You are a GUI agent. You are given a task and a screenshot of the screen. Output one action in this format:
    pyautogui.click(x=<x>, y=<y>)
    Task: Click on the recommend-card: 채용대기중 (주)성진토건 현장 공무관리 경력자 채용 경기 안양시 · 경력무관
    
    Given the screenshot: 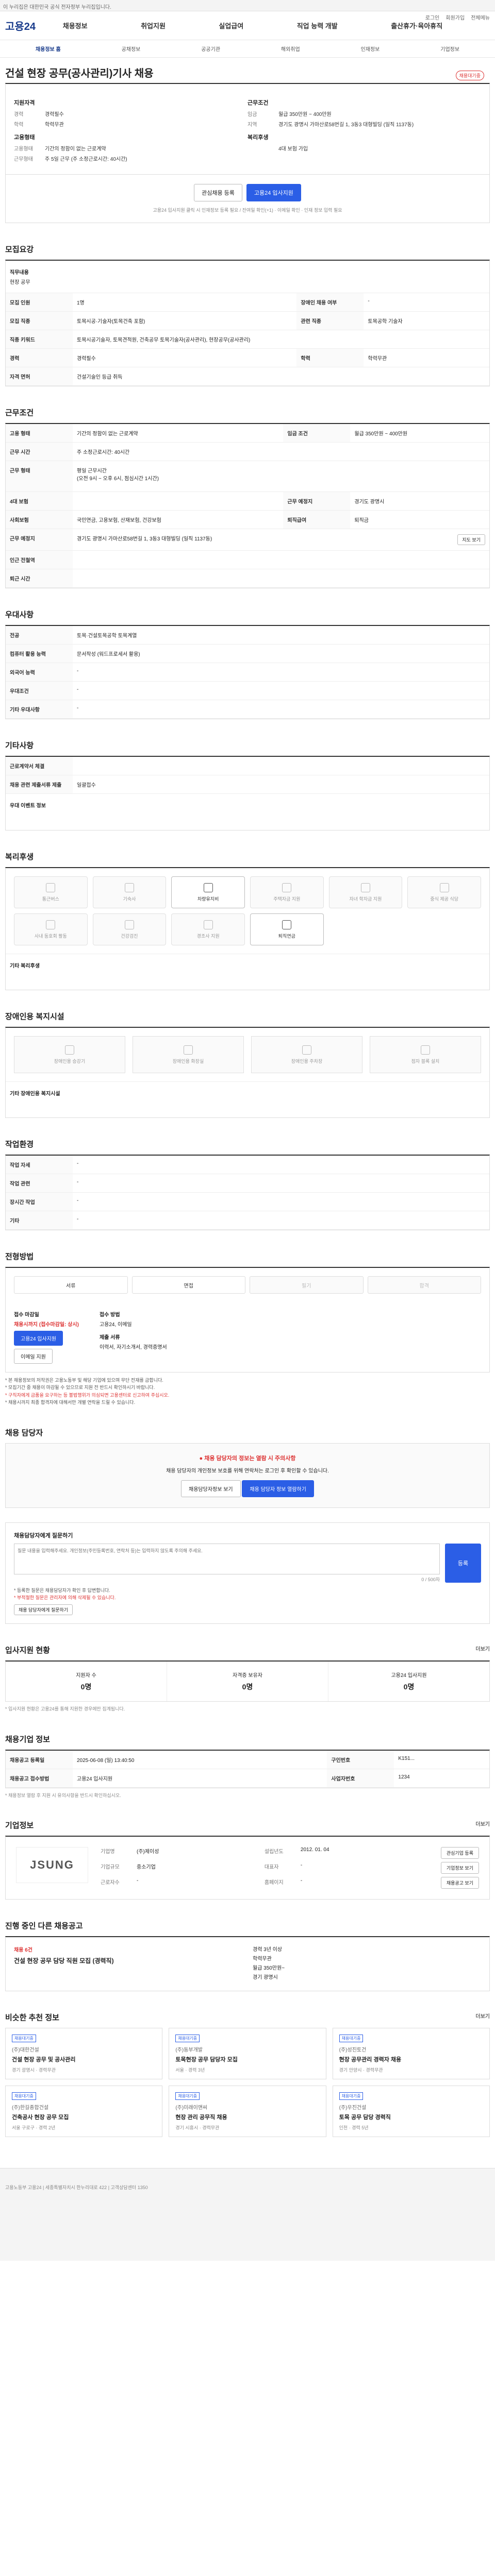 What is the action you would take?
    pyautogui.click(x=411, y=2054)
    